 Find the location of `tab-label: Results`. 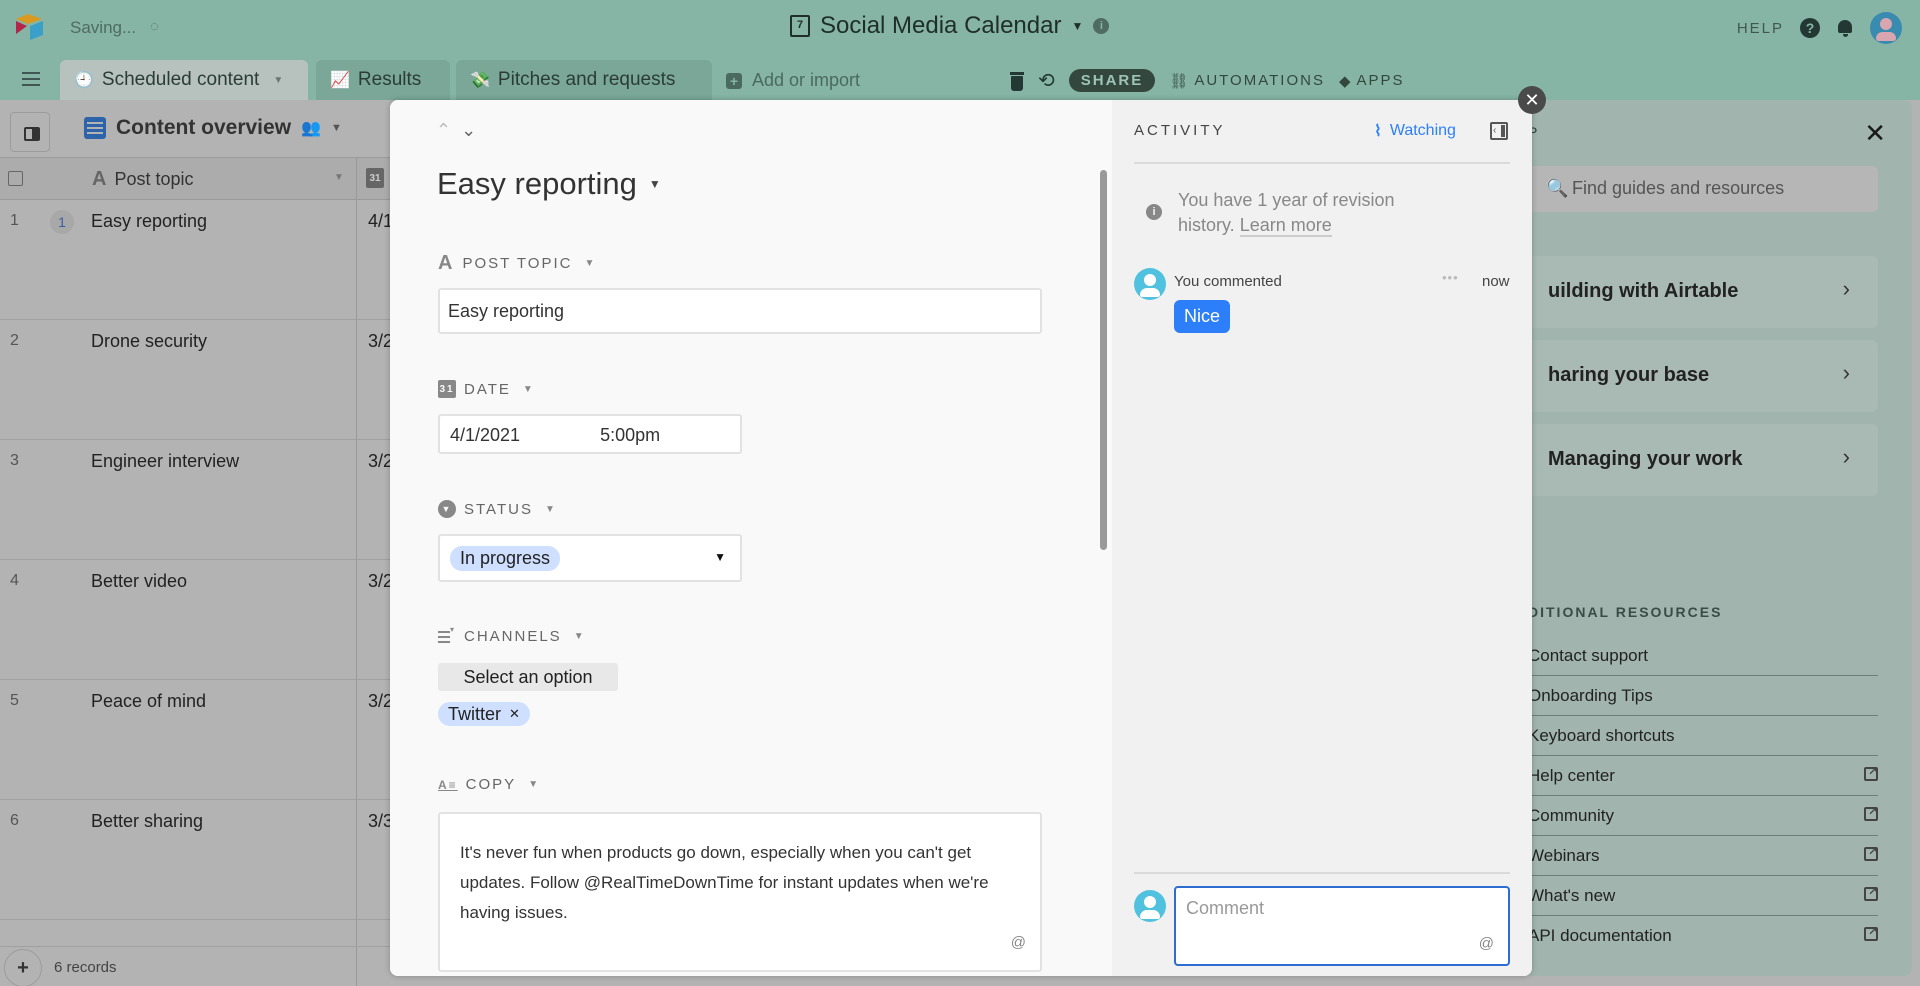

tab-label: Results is located at coordinates (389, 79).